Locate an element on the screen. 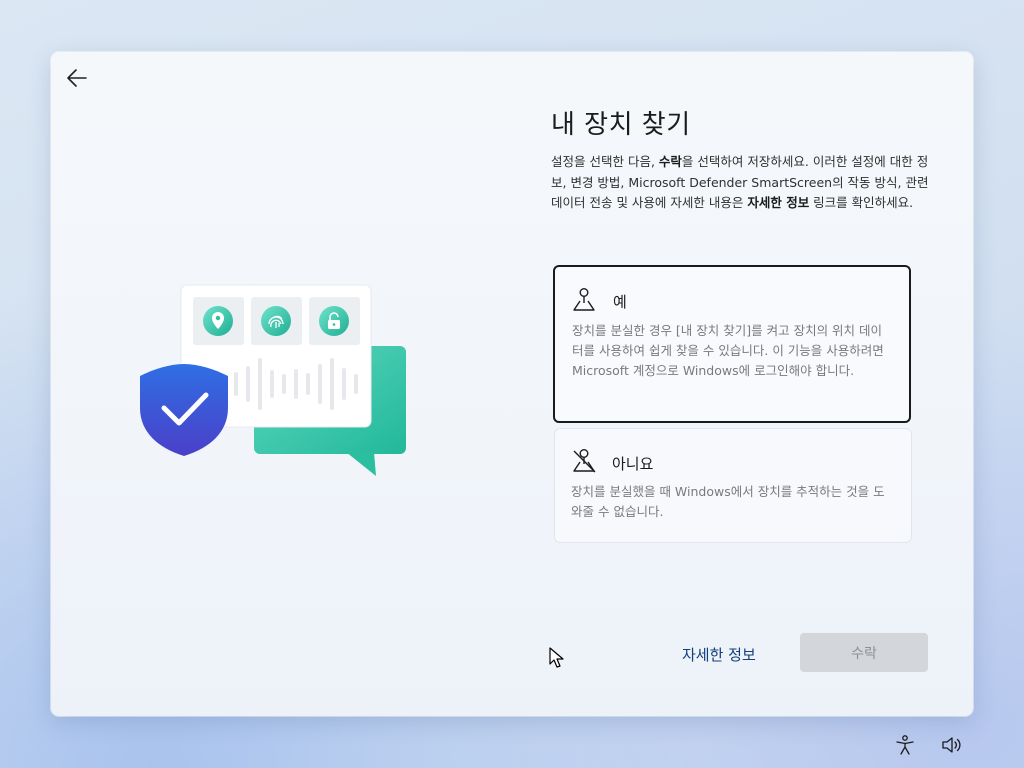  location-on-icon is located at coordinates (584, 299).